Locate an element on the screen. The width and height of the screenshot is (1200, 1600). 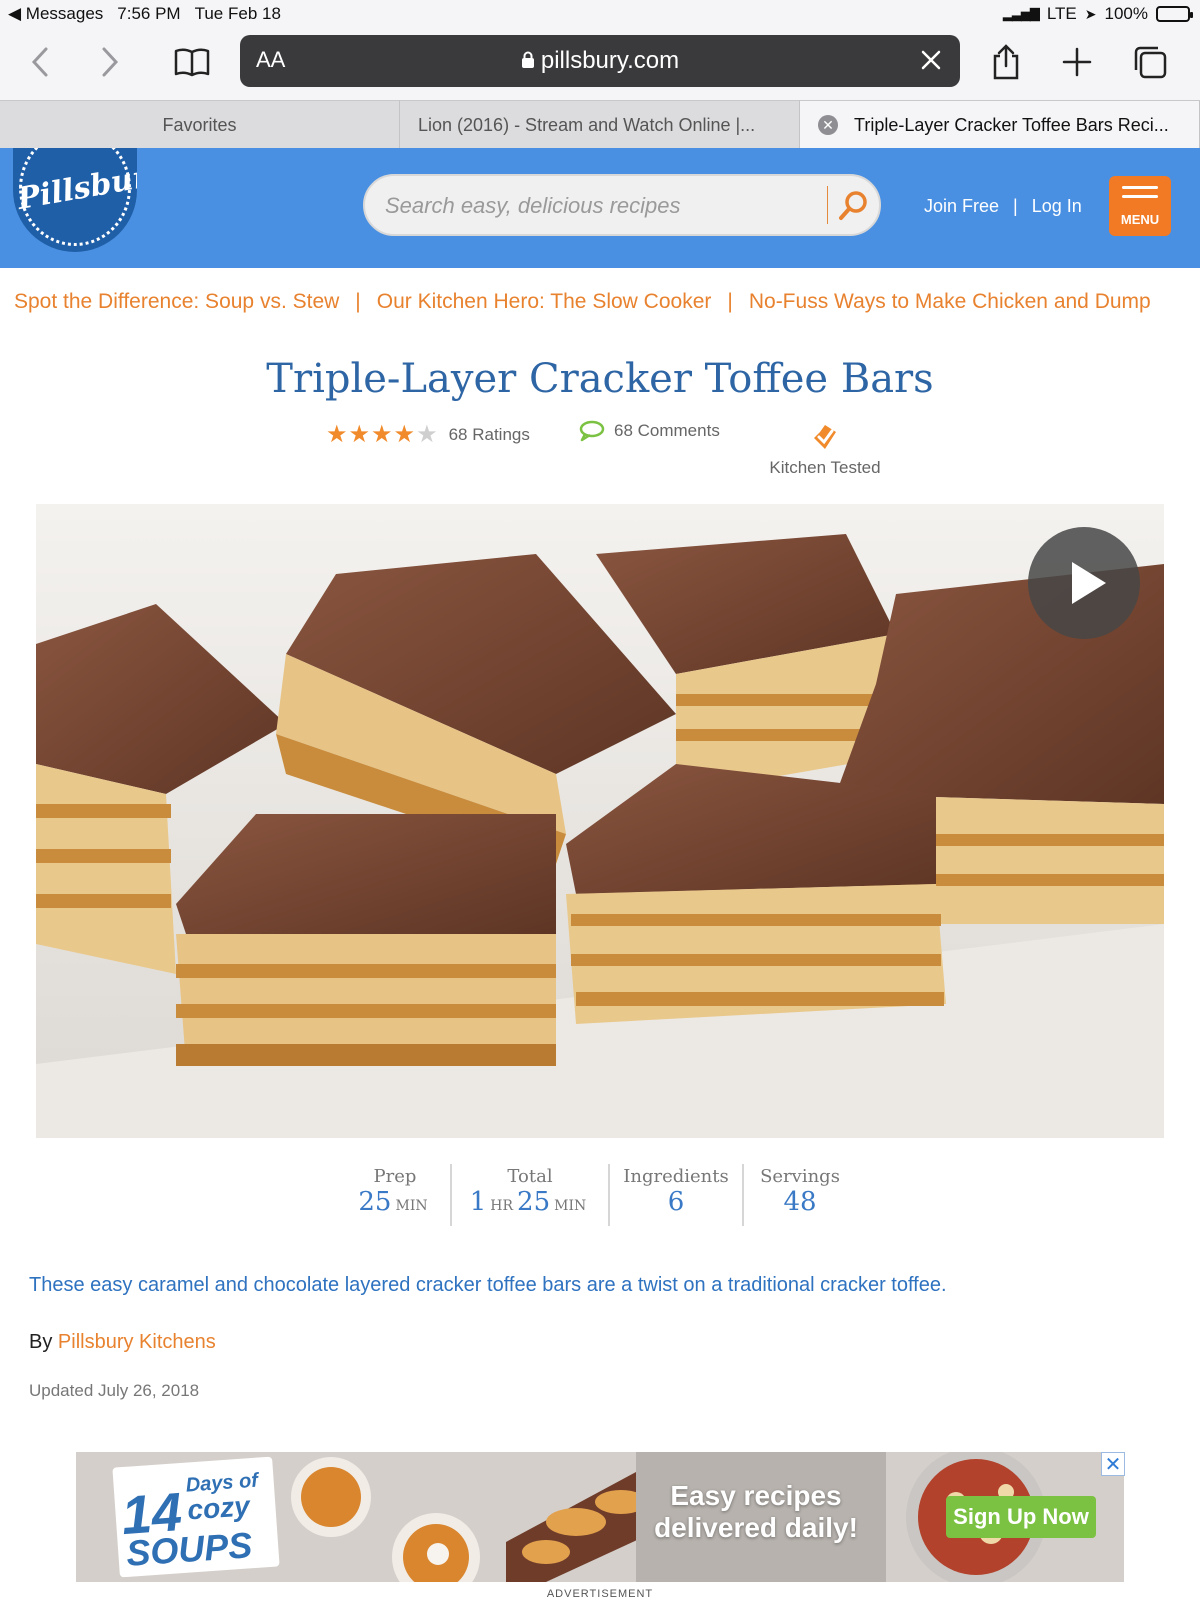
ad-badge: 14 Days of cozy SOUPS is located at coordinates (196, 1517).